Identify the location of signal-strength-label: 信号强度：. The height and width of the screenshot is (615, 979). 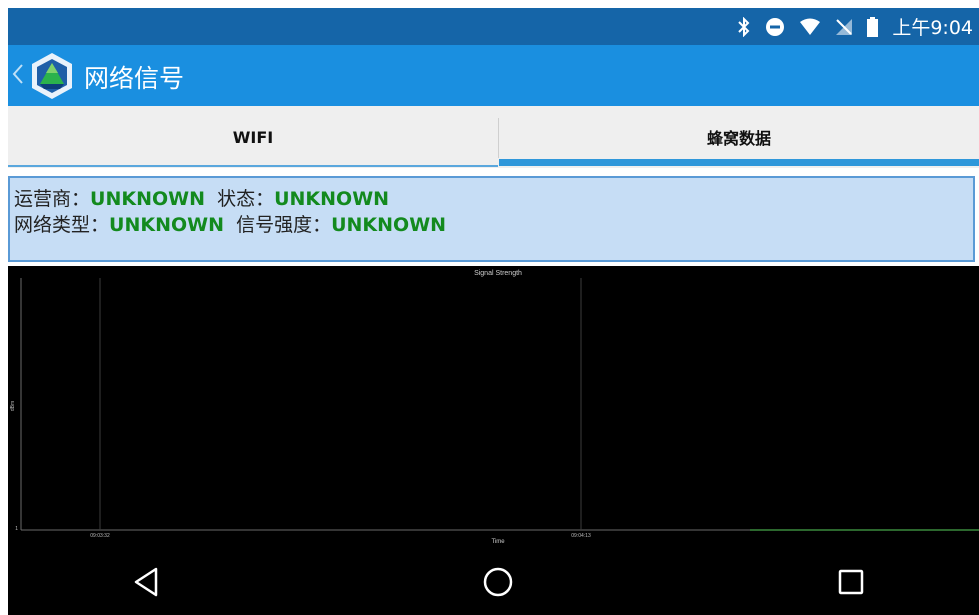
(284, 225).